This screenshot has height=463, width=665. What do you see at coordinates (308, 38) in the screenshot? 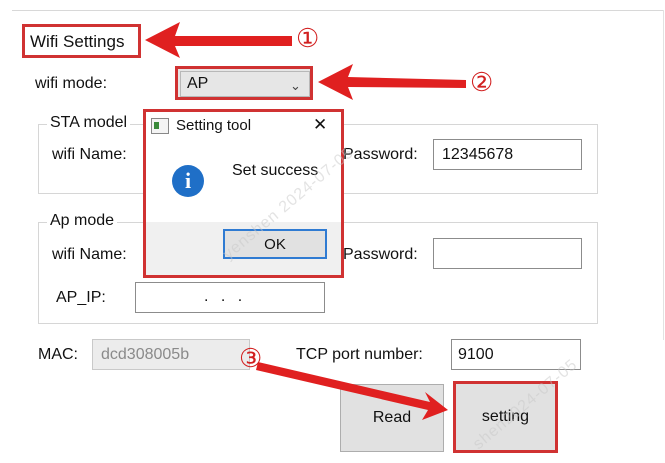
I see `annotation-one: ①` at bounding box center [308, 38].